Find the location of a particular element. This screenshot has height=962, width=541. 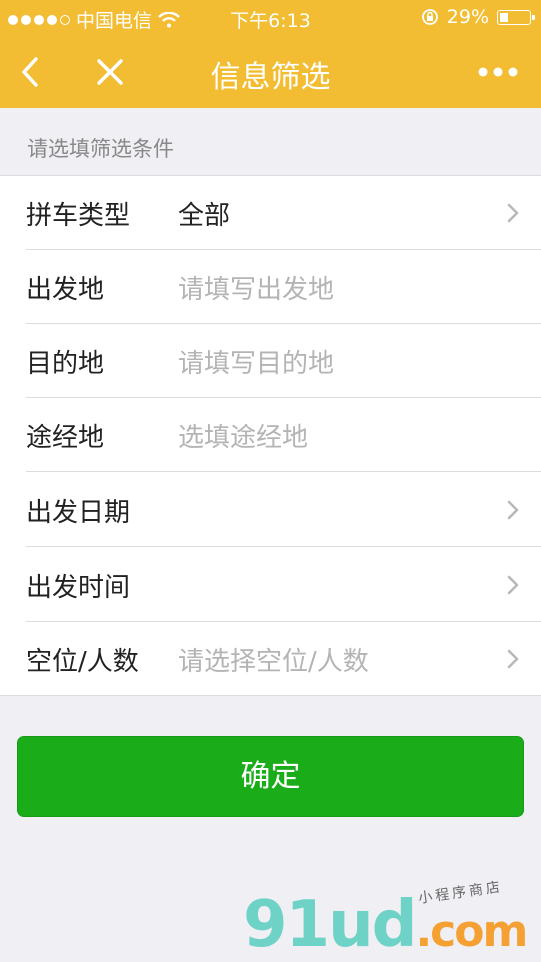

destination-row: 目的地 请填写目的地 is located at coordinates (270, 361).